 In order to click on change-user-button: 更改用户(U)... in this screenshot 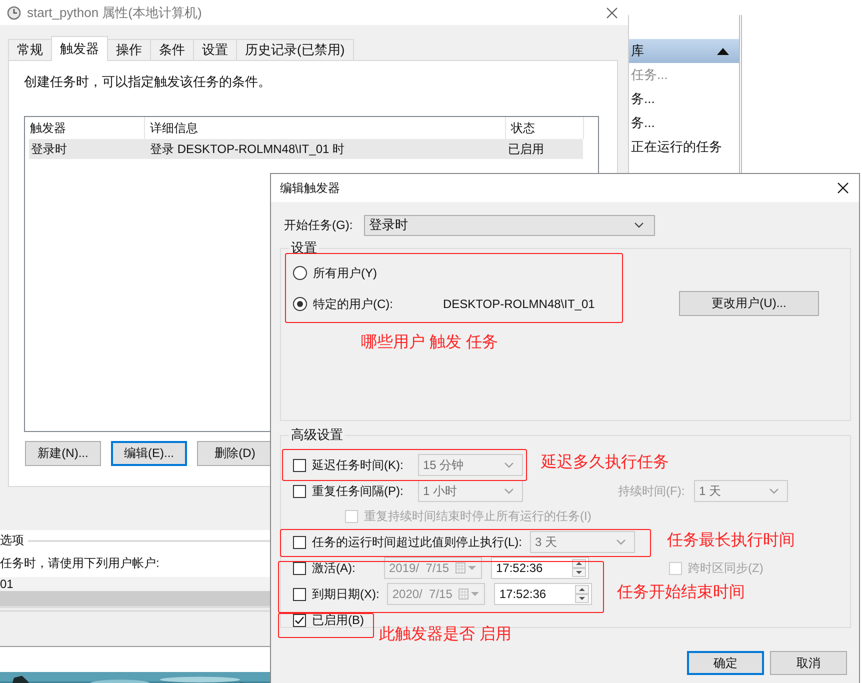, I will do `click(749, 303)`.